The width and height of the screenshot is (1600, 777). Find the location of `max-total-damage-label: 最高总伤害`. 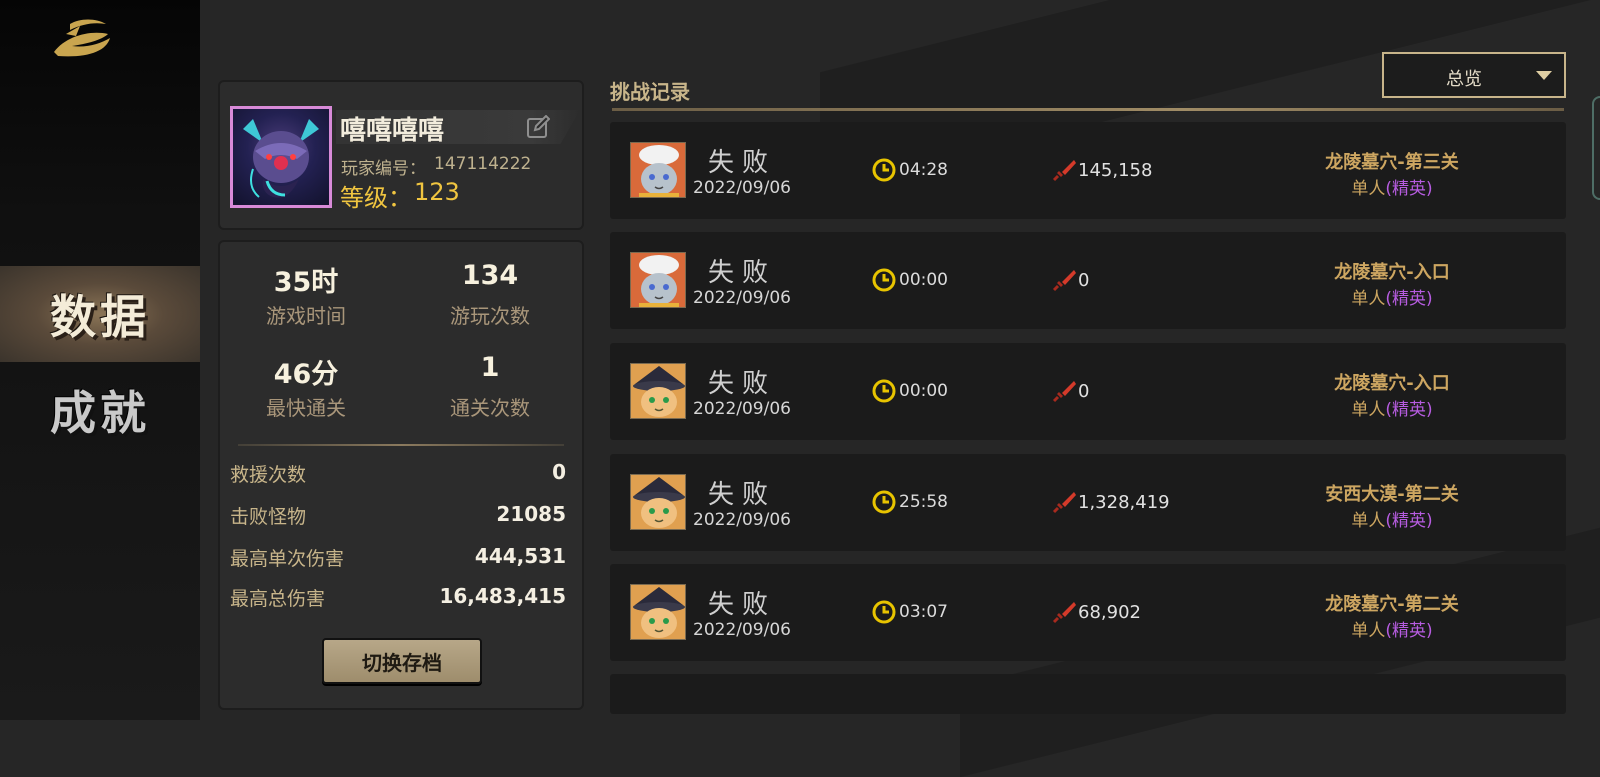

max-total-damage-label: 最高总伤害 is located at coordinates (278, 599).